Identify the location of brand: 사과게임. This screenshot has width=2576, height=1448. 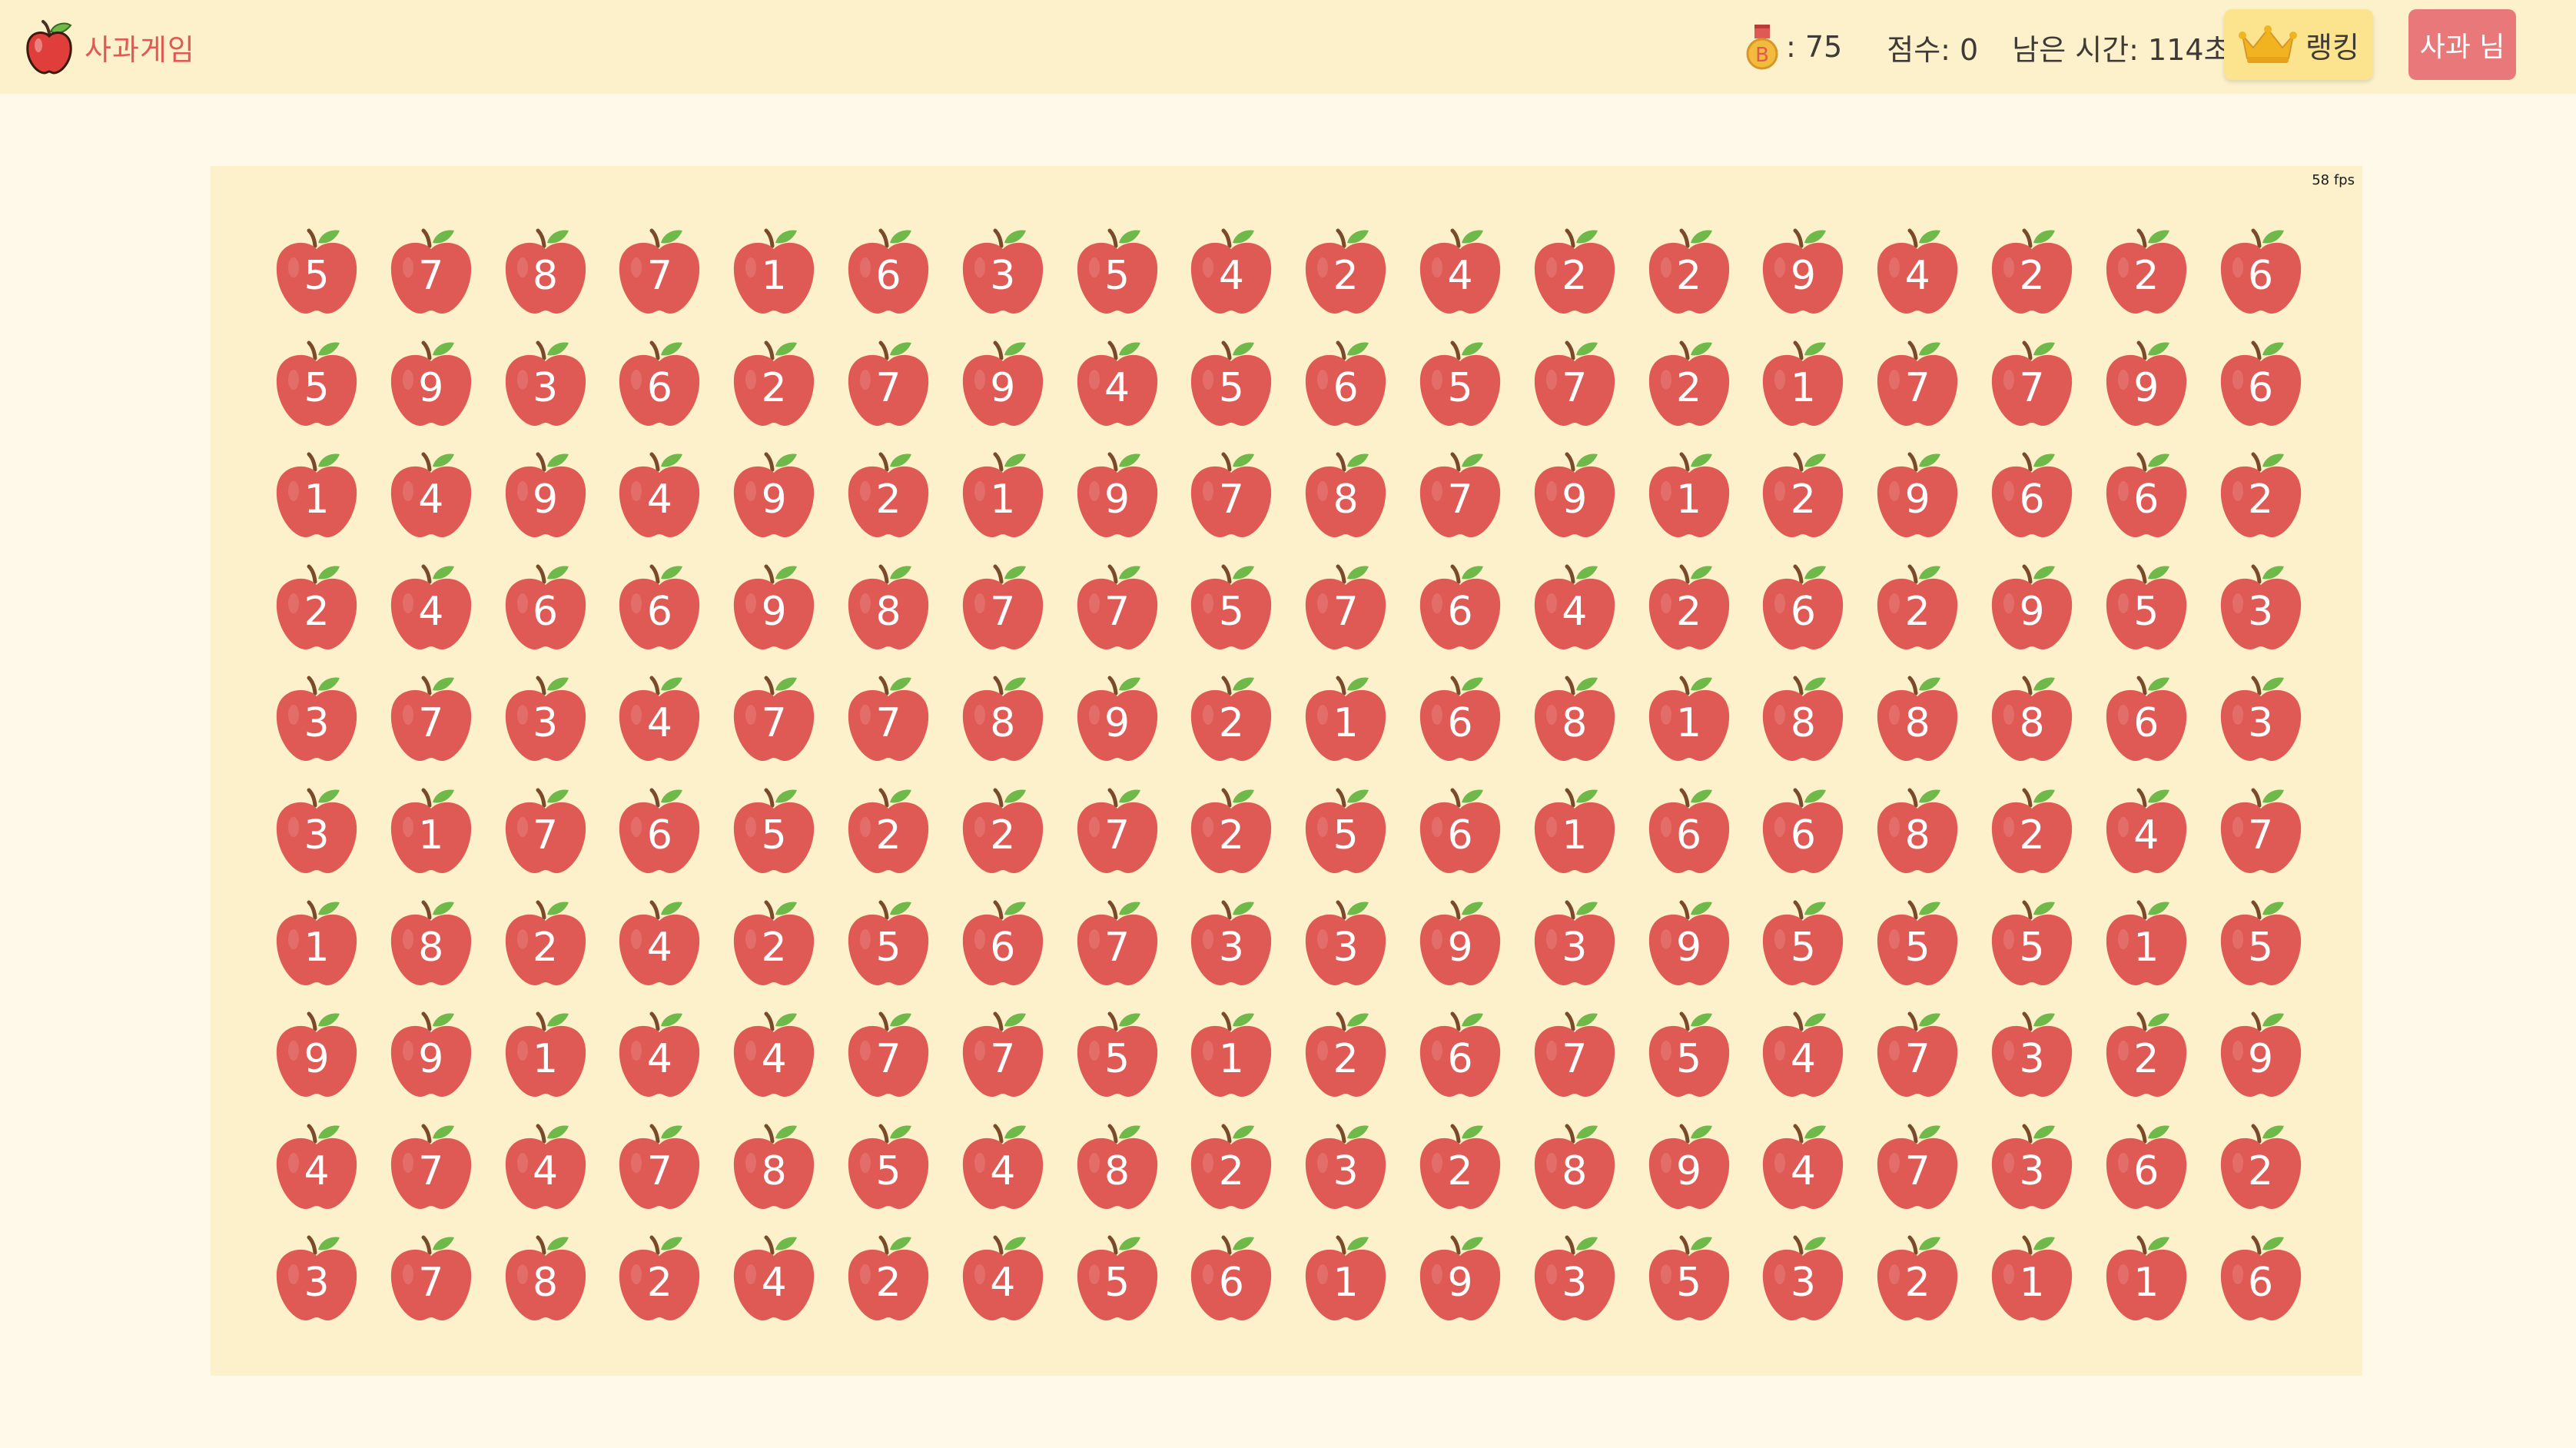
(110, 47).